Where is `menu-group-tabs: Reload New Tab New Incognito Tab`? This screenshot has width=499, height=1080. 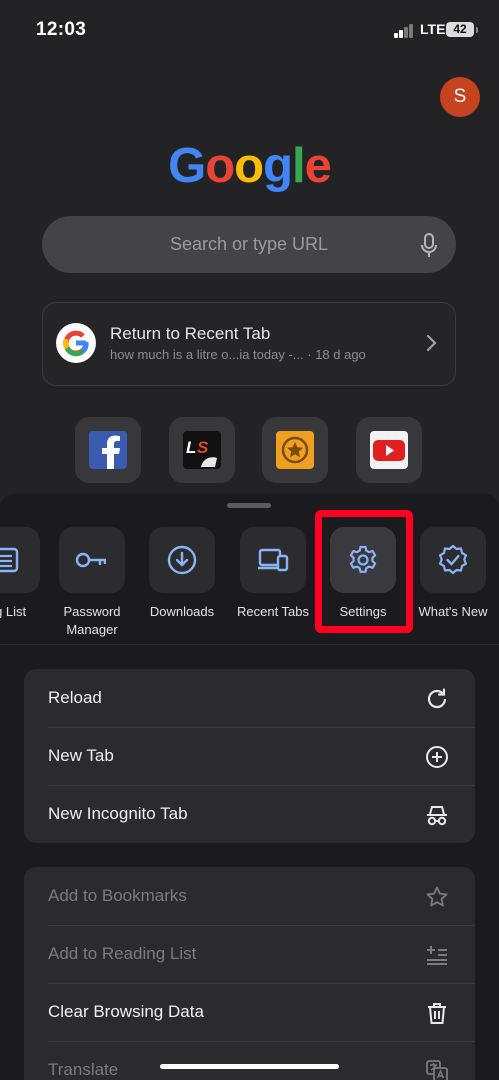 menu-group-tabs: Reload New Tab New Incognito Tab is located at coordinates (249, 756).